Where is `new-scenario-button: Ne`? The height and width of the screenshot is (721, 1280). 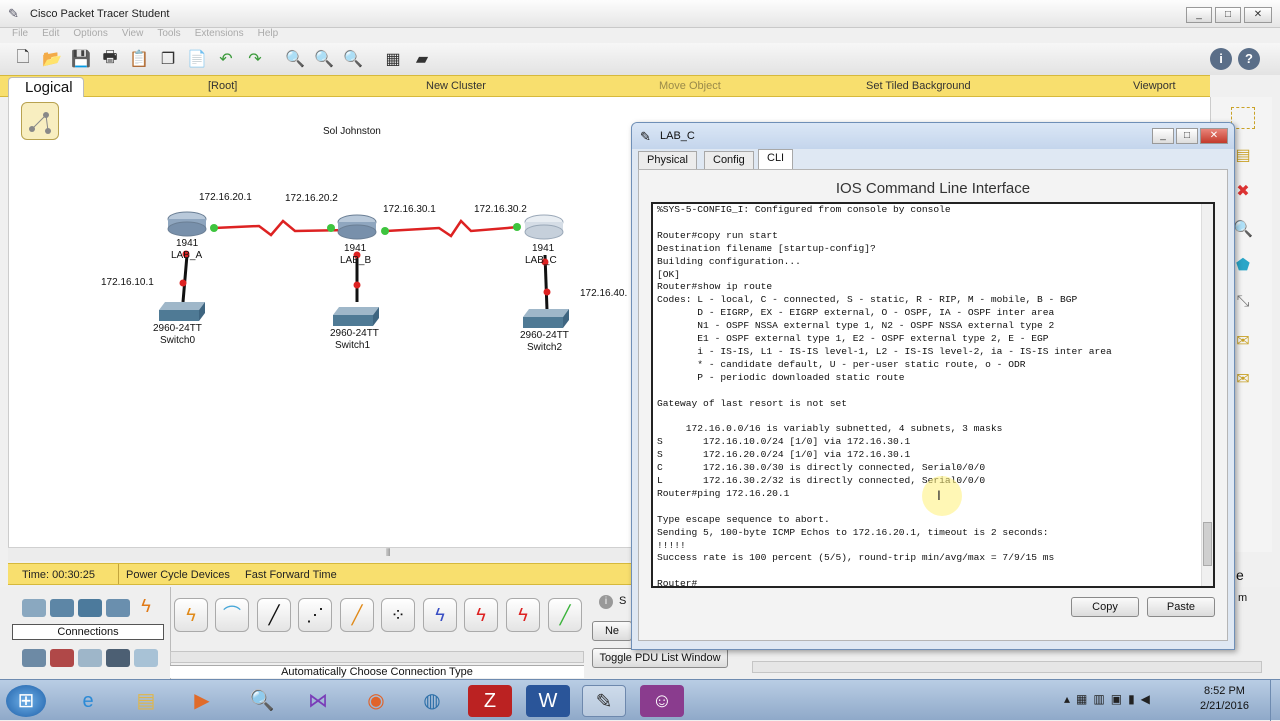 new-scenario-button: Ne is located at coordinates (612, 631).